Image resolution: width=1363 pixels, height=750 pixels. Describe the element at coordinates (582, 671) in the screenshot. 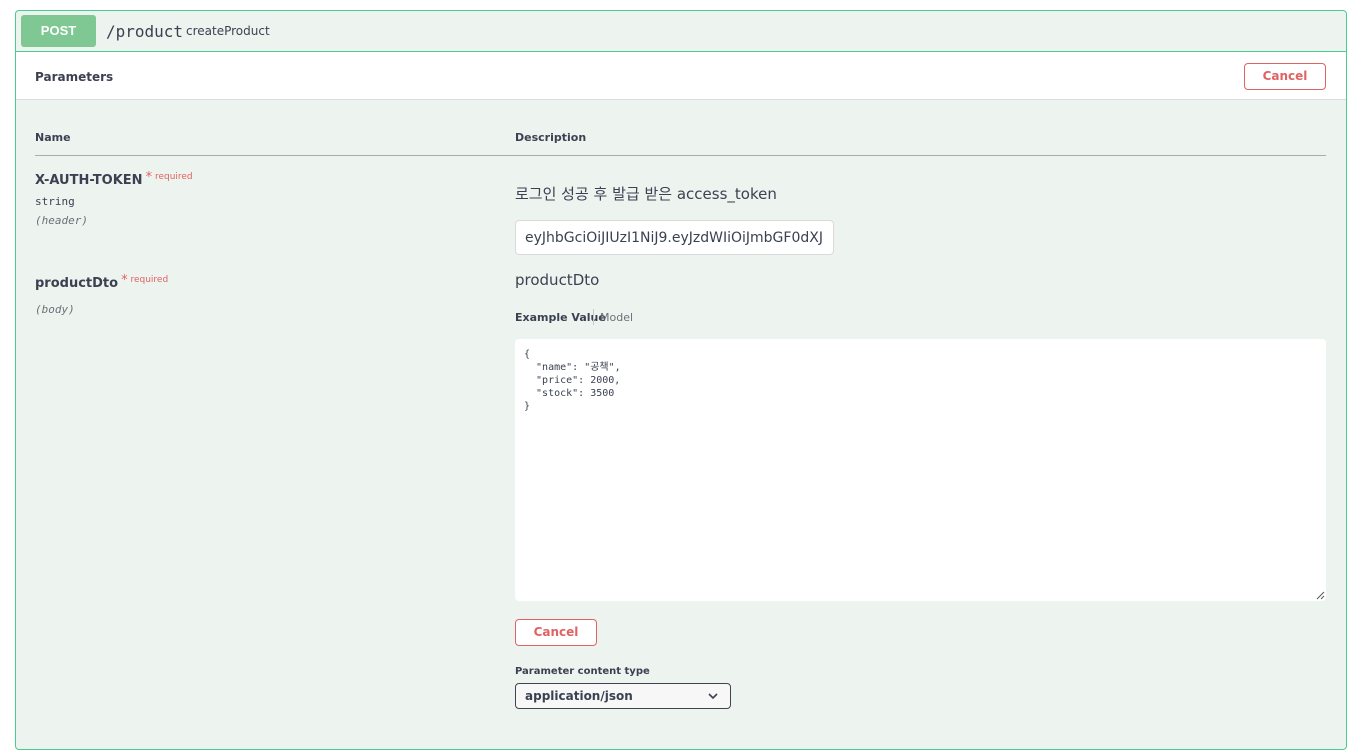

I see `content-type-label: Parameter content type` at that location.